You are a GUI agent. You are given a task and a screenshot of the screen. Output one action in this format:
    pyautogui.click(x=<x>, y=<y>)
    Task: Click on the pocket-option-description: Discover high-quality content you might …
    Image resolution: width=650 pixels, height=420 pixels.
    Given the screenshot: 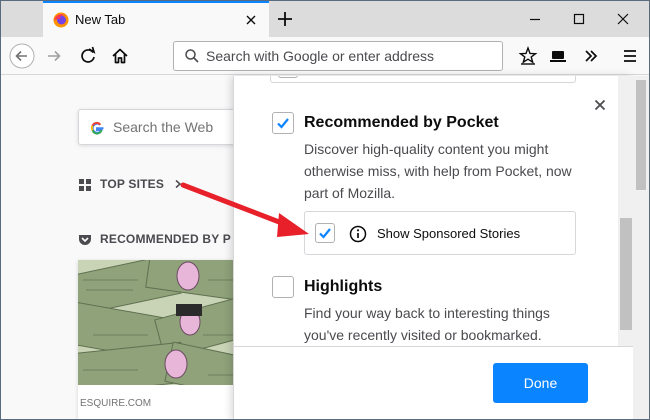 What is the action you would take?
    pyautogui.click(x=449, y=171)
    